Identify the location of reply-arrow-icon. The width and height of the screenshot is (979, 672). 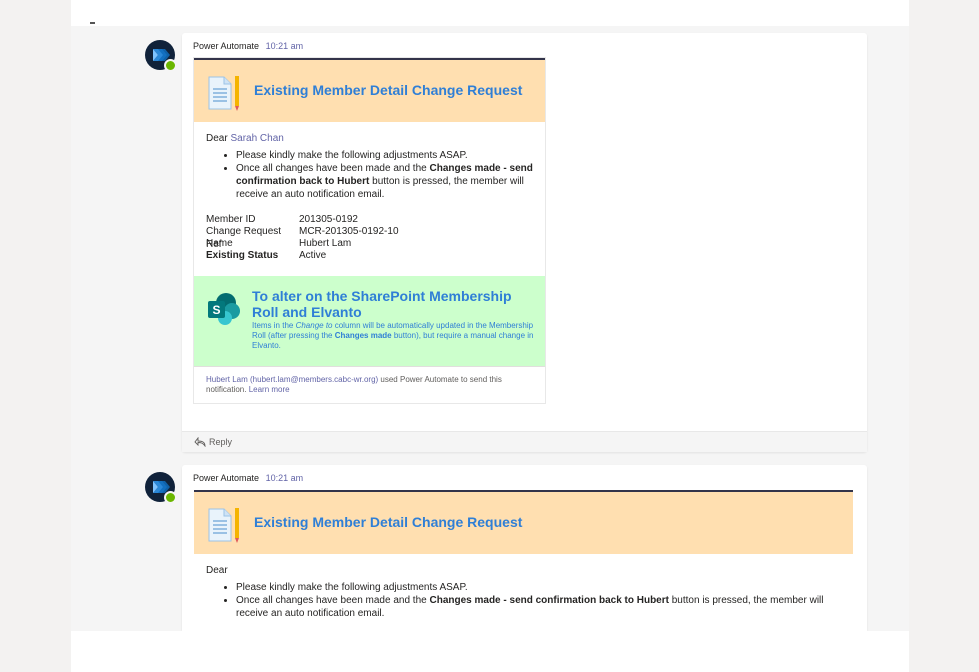
(200, 442).